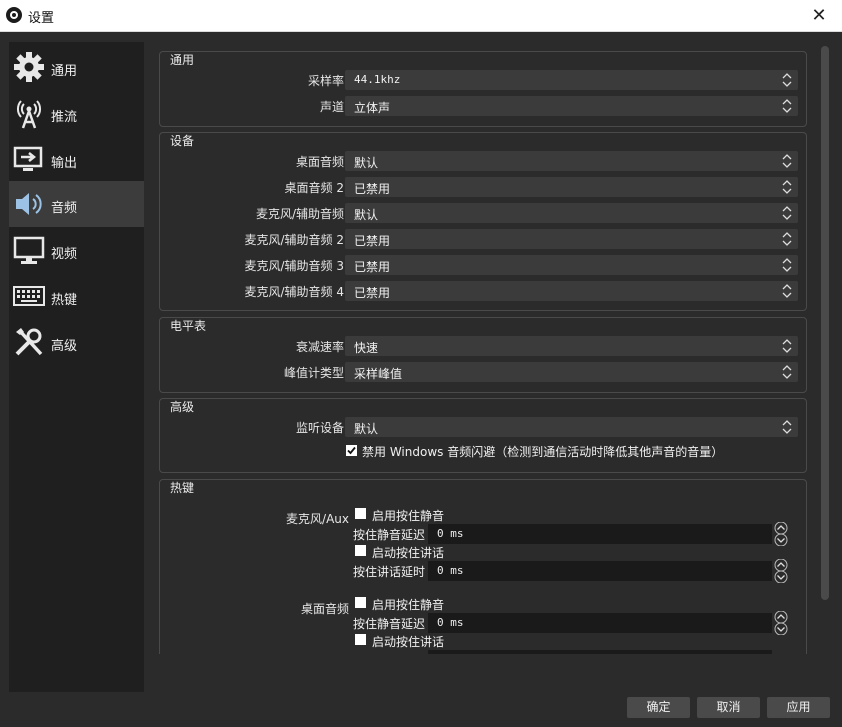  Describe the element at coordinates (825, 323) in the screenshot. I see `scrollbar-thumb` at that location.